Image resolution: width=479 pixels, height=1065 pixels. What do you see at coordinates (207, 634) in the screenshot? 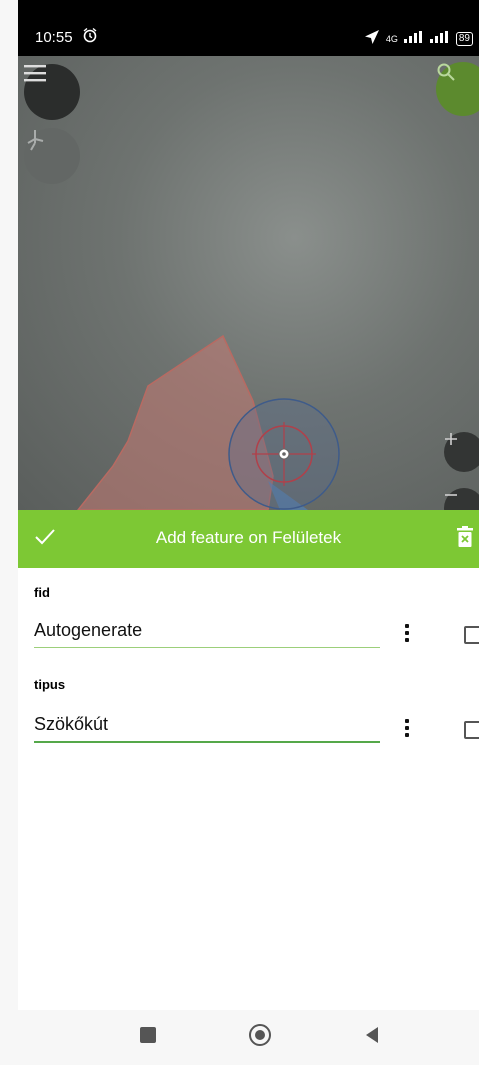
I see `field-input-fid: Autogenerate` at bounding box center [207, 634].